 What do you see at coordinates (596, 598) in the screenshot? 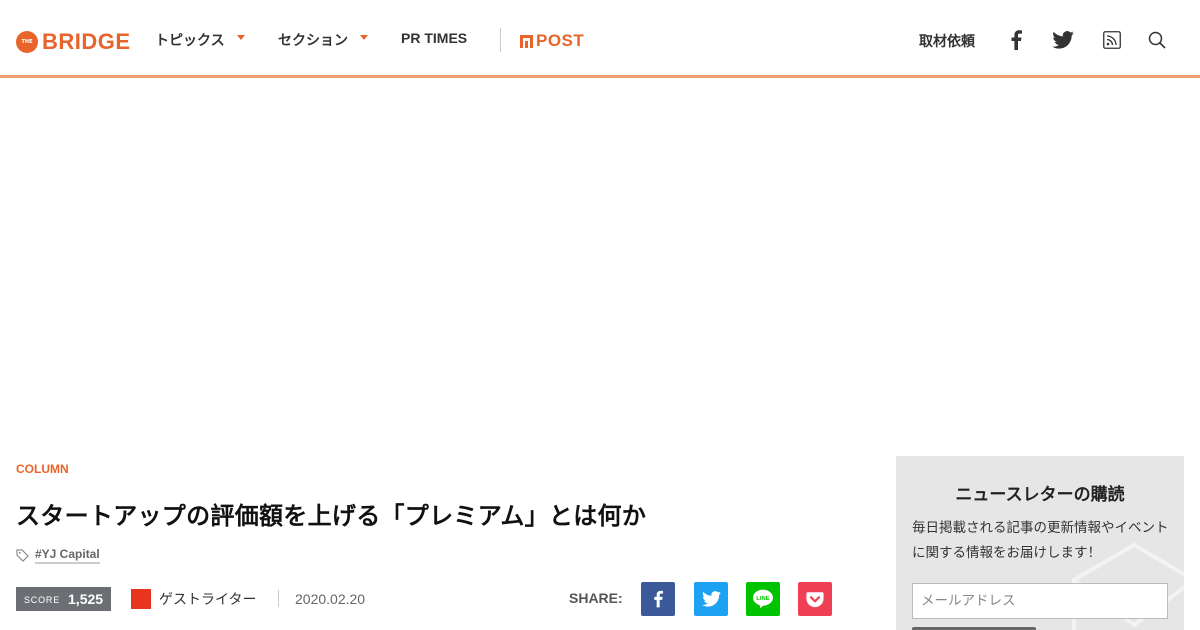
I see `share-label: SHARE:` at bounding box center [596, 598].